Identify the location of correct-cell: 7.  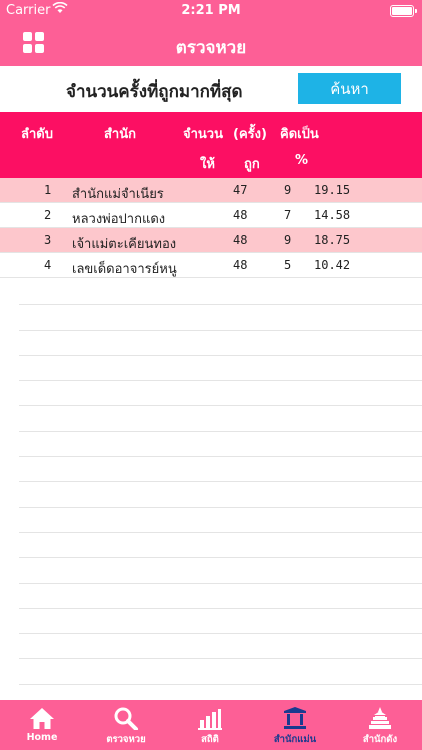
(288, 215).